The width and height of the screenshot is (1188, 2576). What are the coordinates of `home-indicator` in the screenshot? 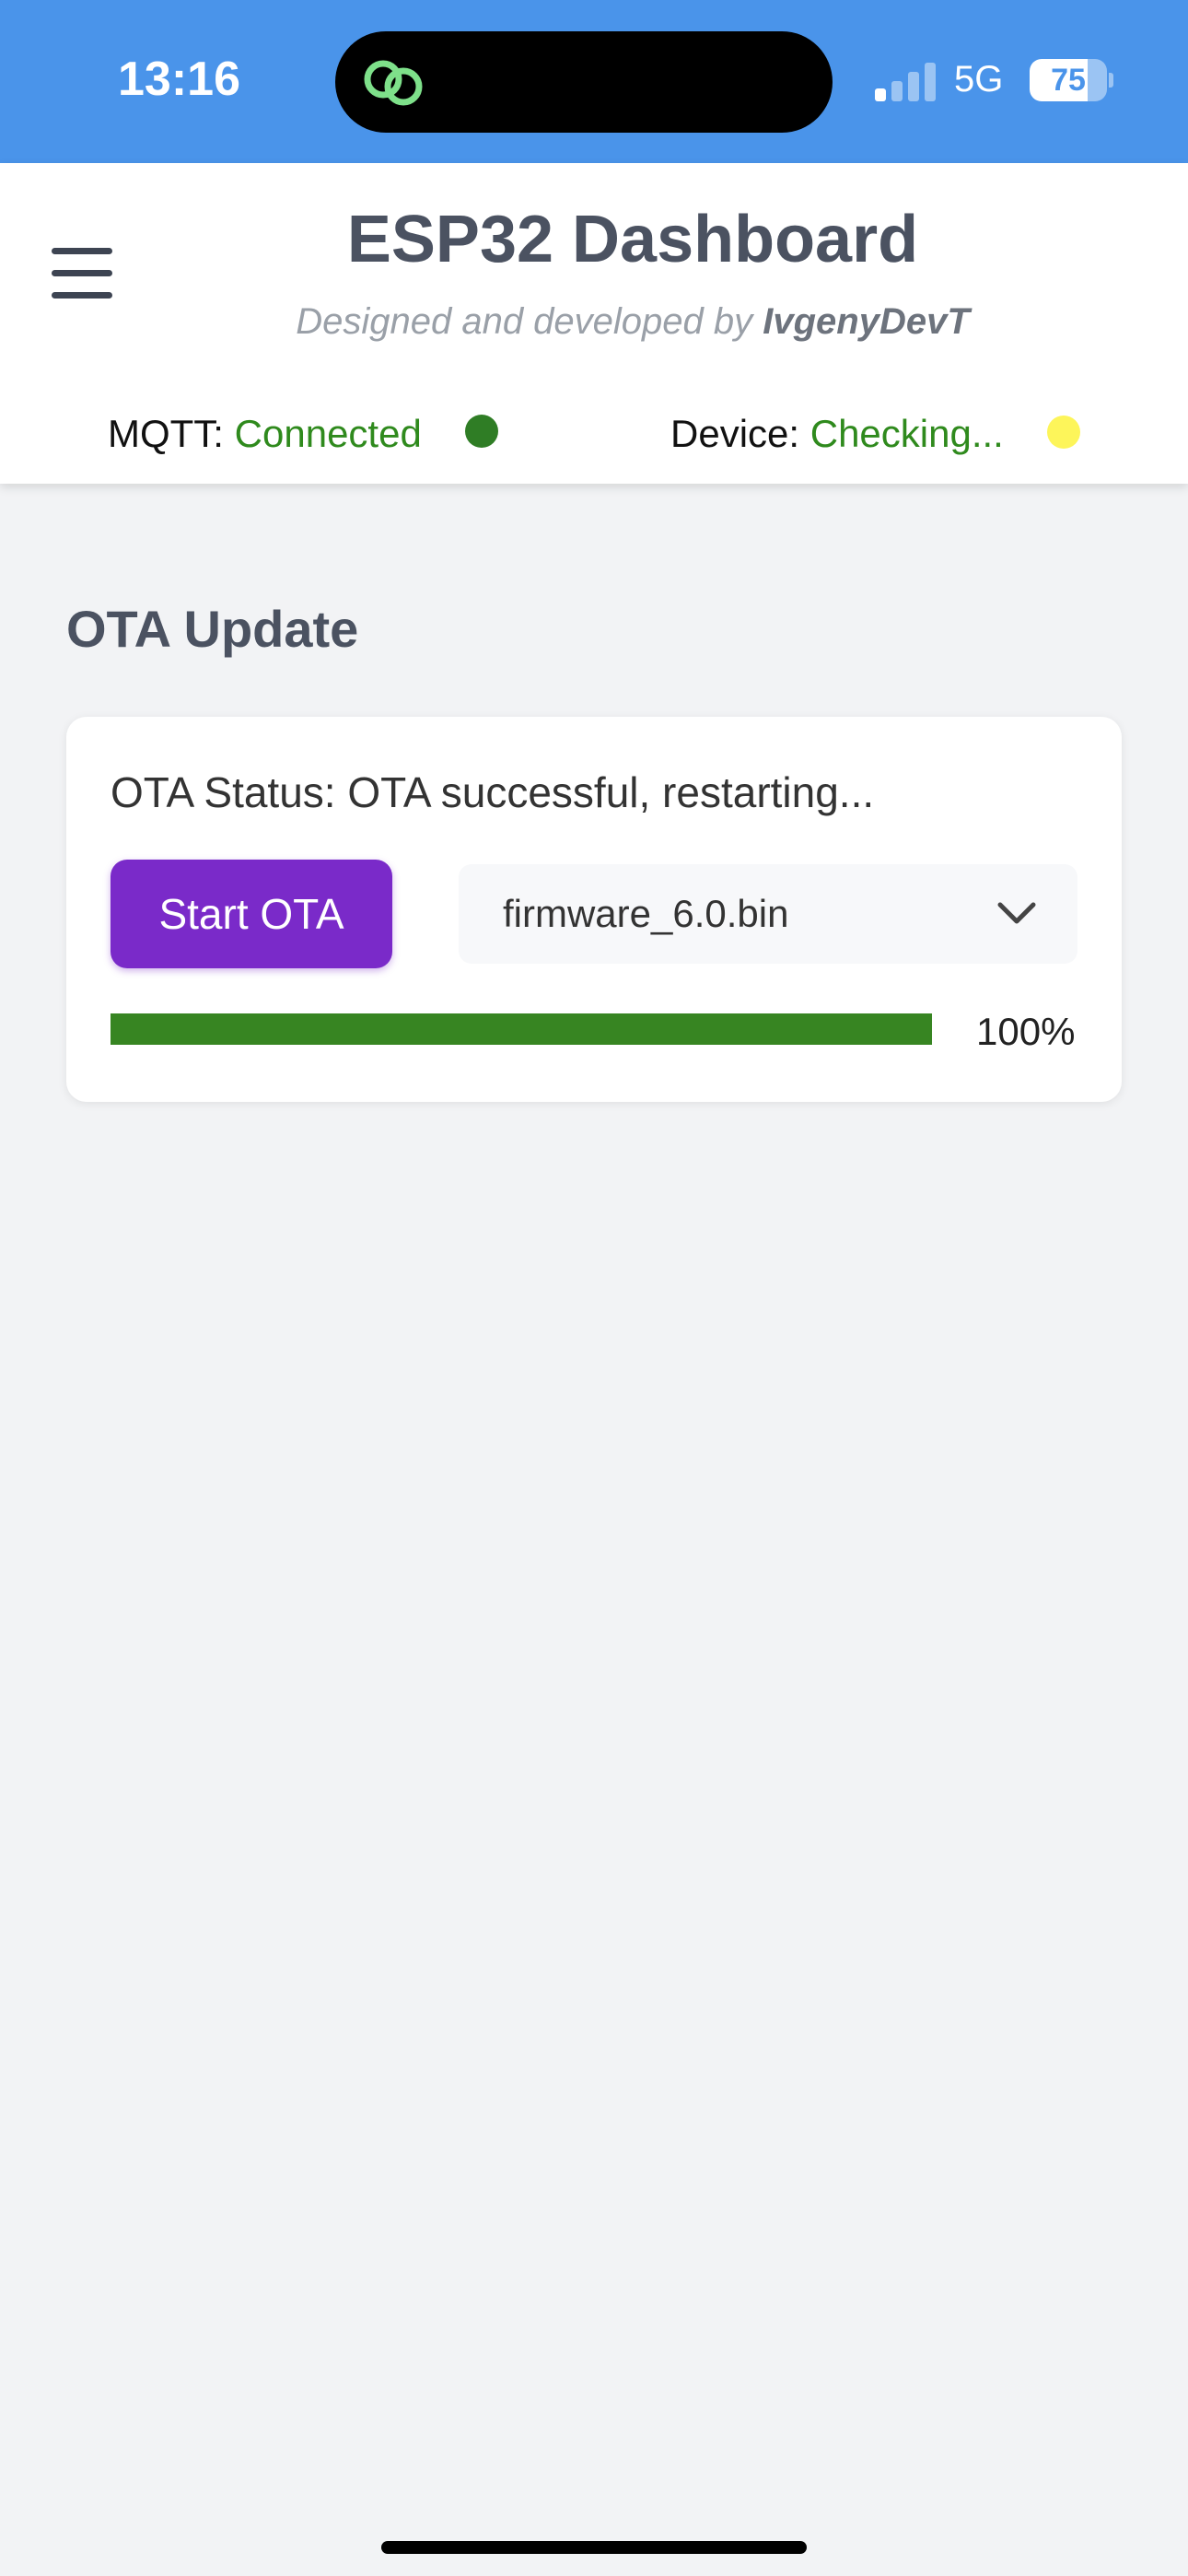 It's located at (594, 2547).